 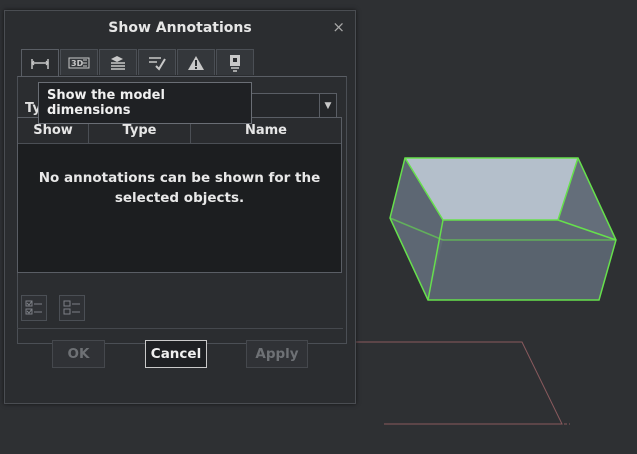 I want to click on tab-3d-notes: 3D, so click(x=79, y=62).